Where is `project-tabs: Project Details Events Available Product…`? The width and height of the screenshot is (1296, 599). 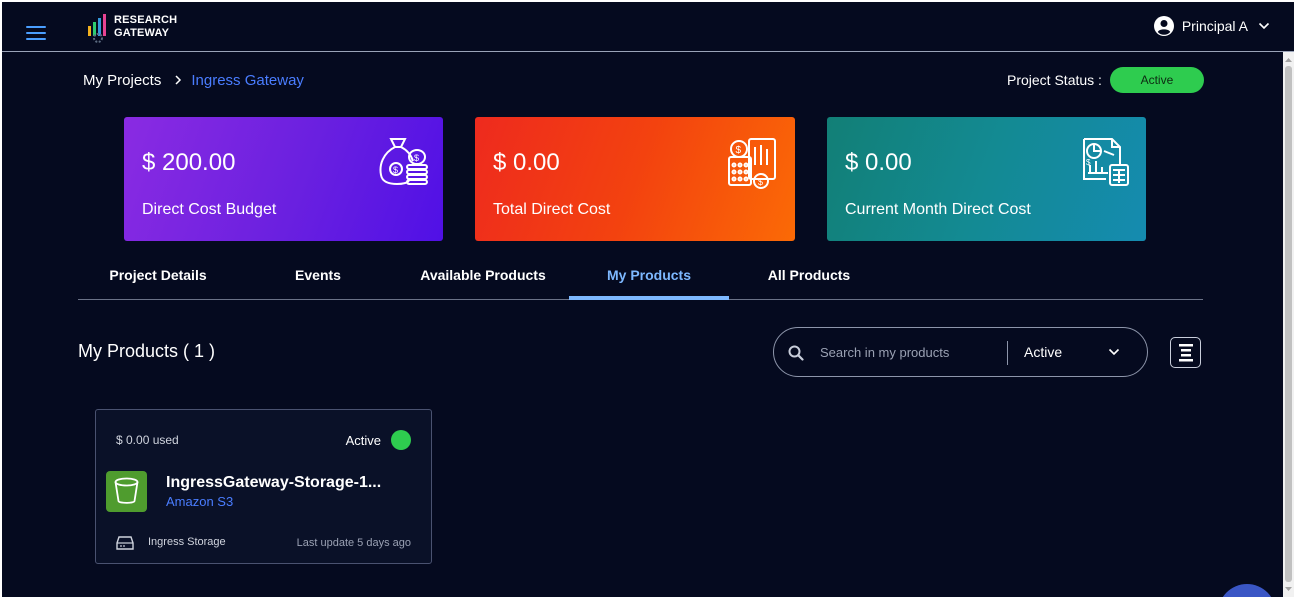
project-tabs: Project Details Events Available Product… is located at coordinates (640, 279).